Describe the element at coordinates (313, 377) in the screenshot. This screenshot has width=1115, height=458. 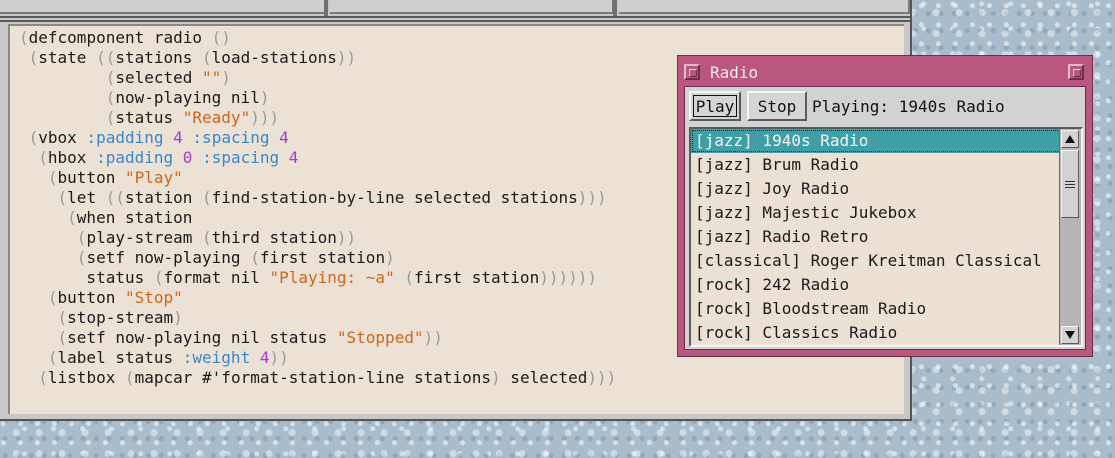
I see `code-token: mapcar #'format-station-line stations` at that location.